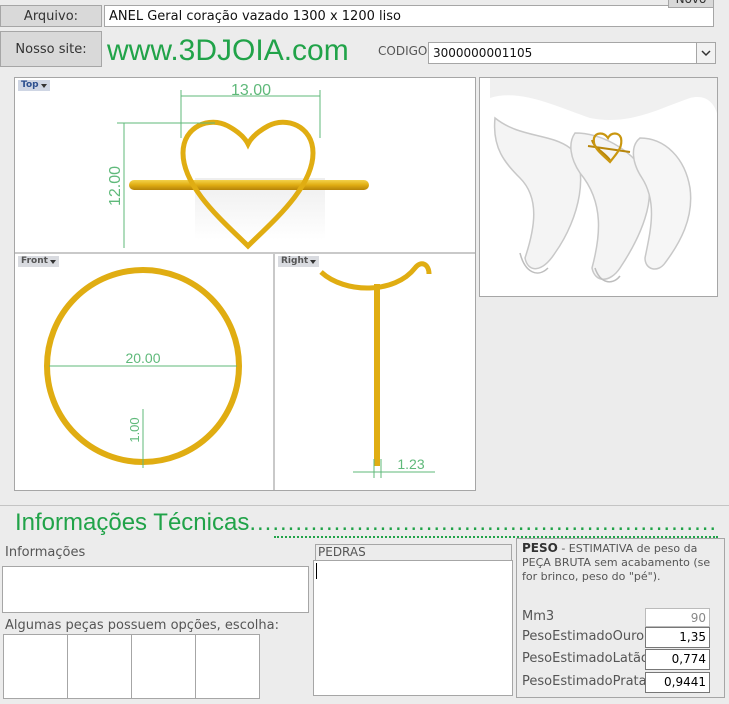  I want to click on chevron-down-icon, so click(706, 52).